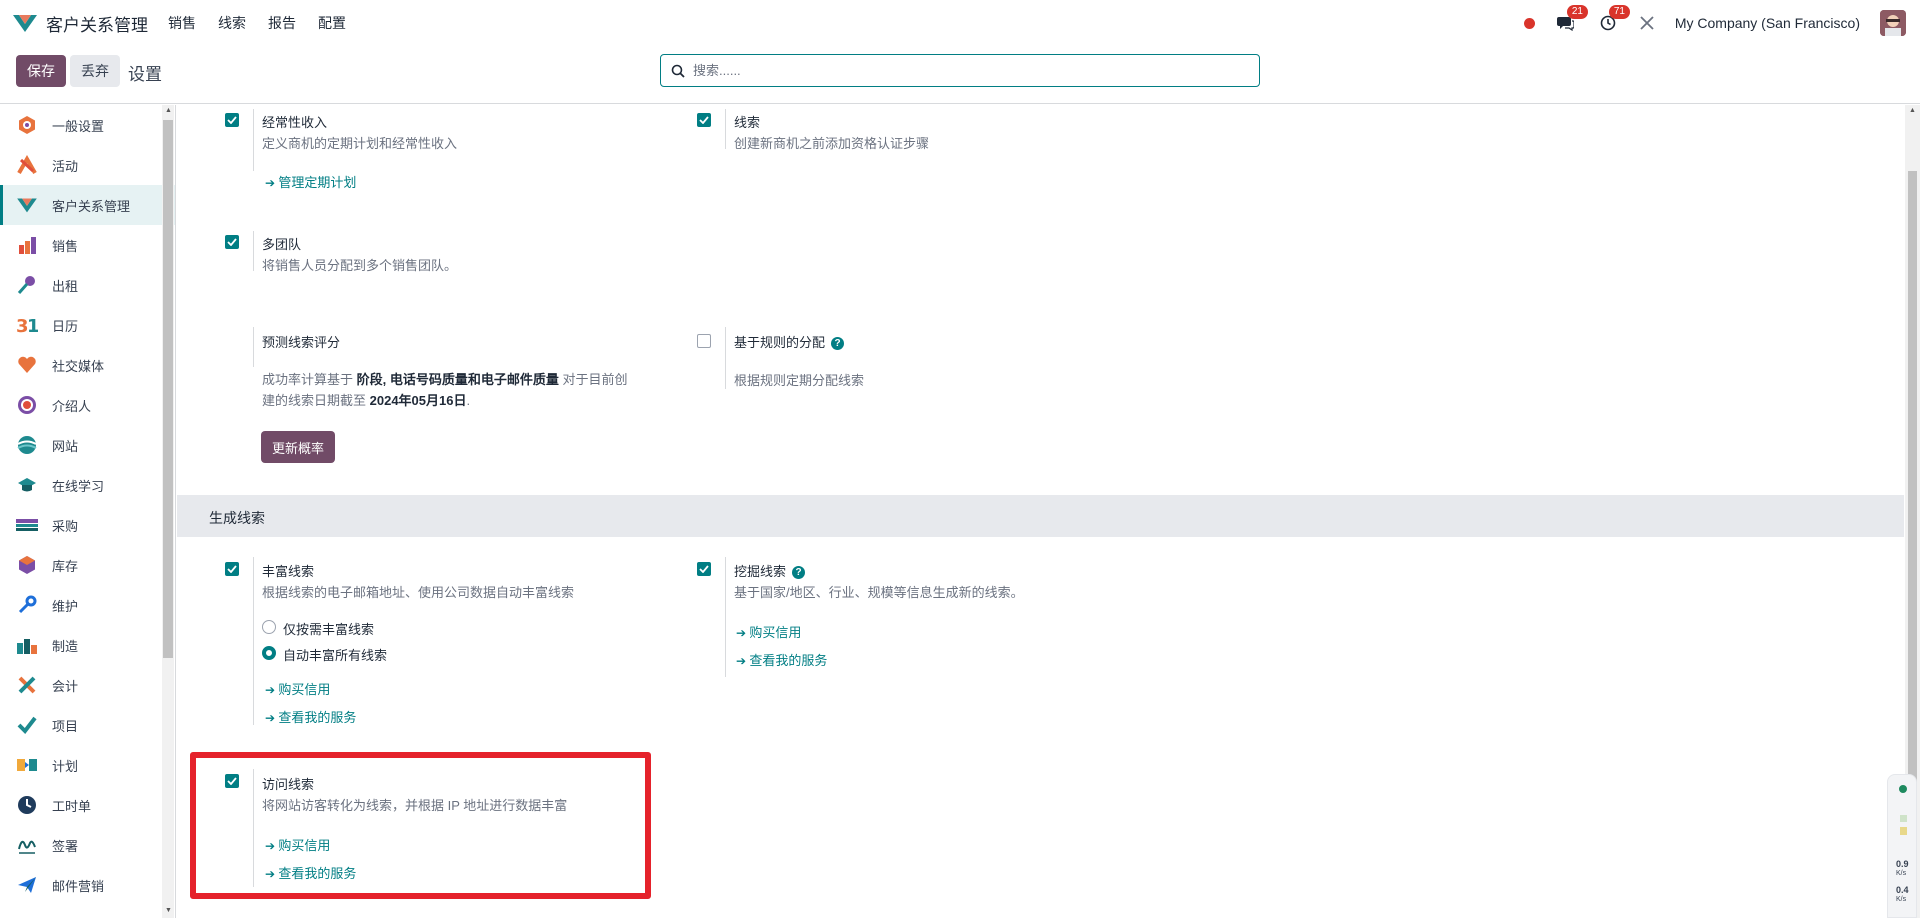  What do you see at coordinates (1903, 818) in the screenshot?
I see `meter-bar-icon` at bounding box center [1903, 818].